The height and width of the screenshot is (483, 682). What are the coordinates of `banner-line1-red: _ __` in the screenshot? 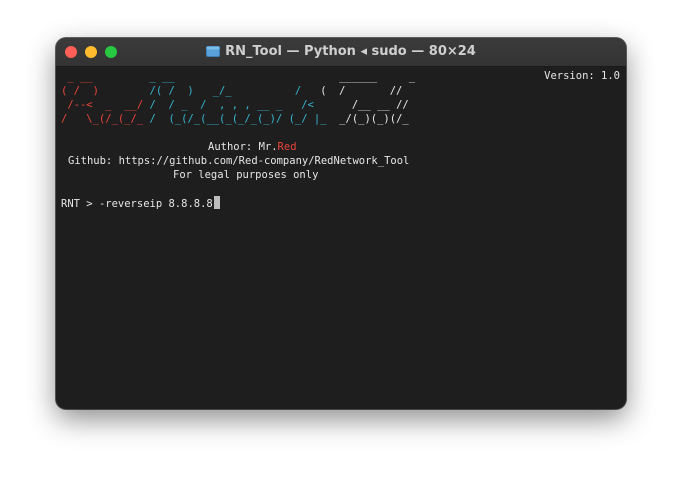 It's located at (83, 77).